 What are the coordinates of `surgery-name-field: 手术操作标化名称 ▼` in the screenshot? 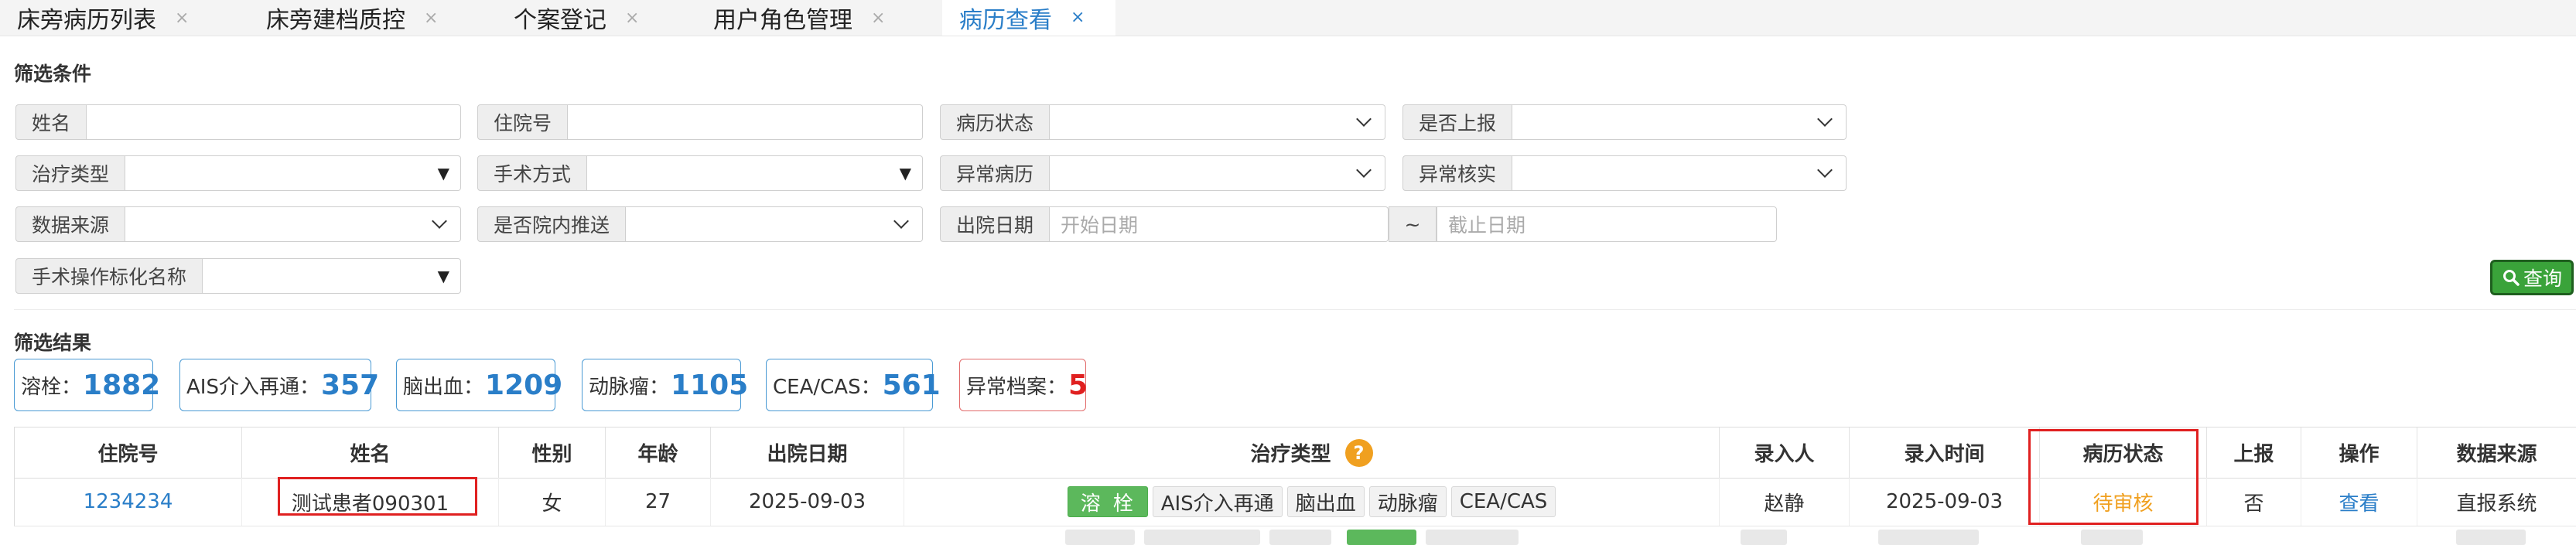 It's located at (238, 276).